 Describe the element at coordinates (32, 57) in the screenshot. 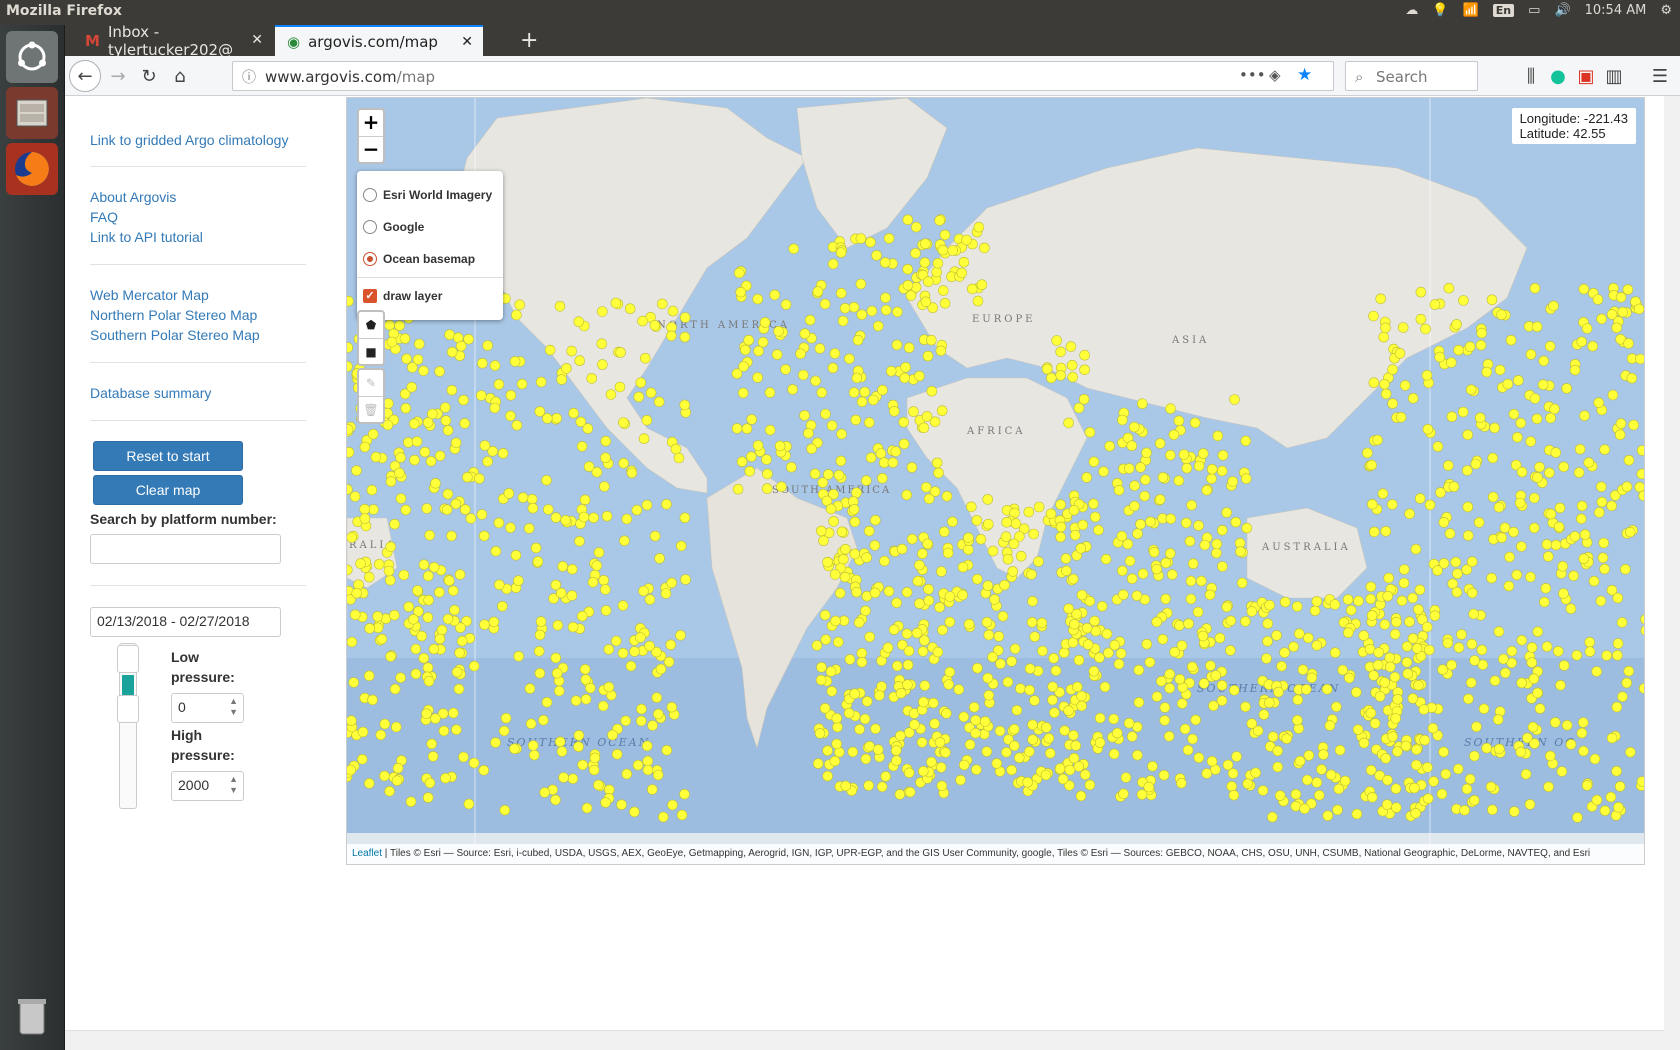

I see `ubuntu-dash-icon` at that location.